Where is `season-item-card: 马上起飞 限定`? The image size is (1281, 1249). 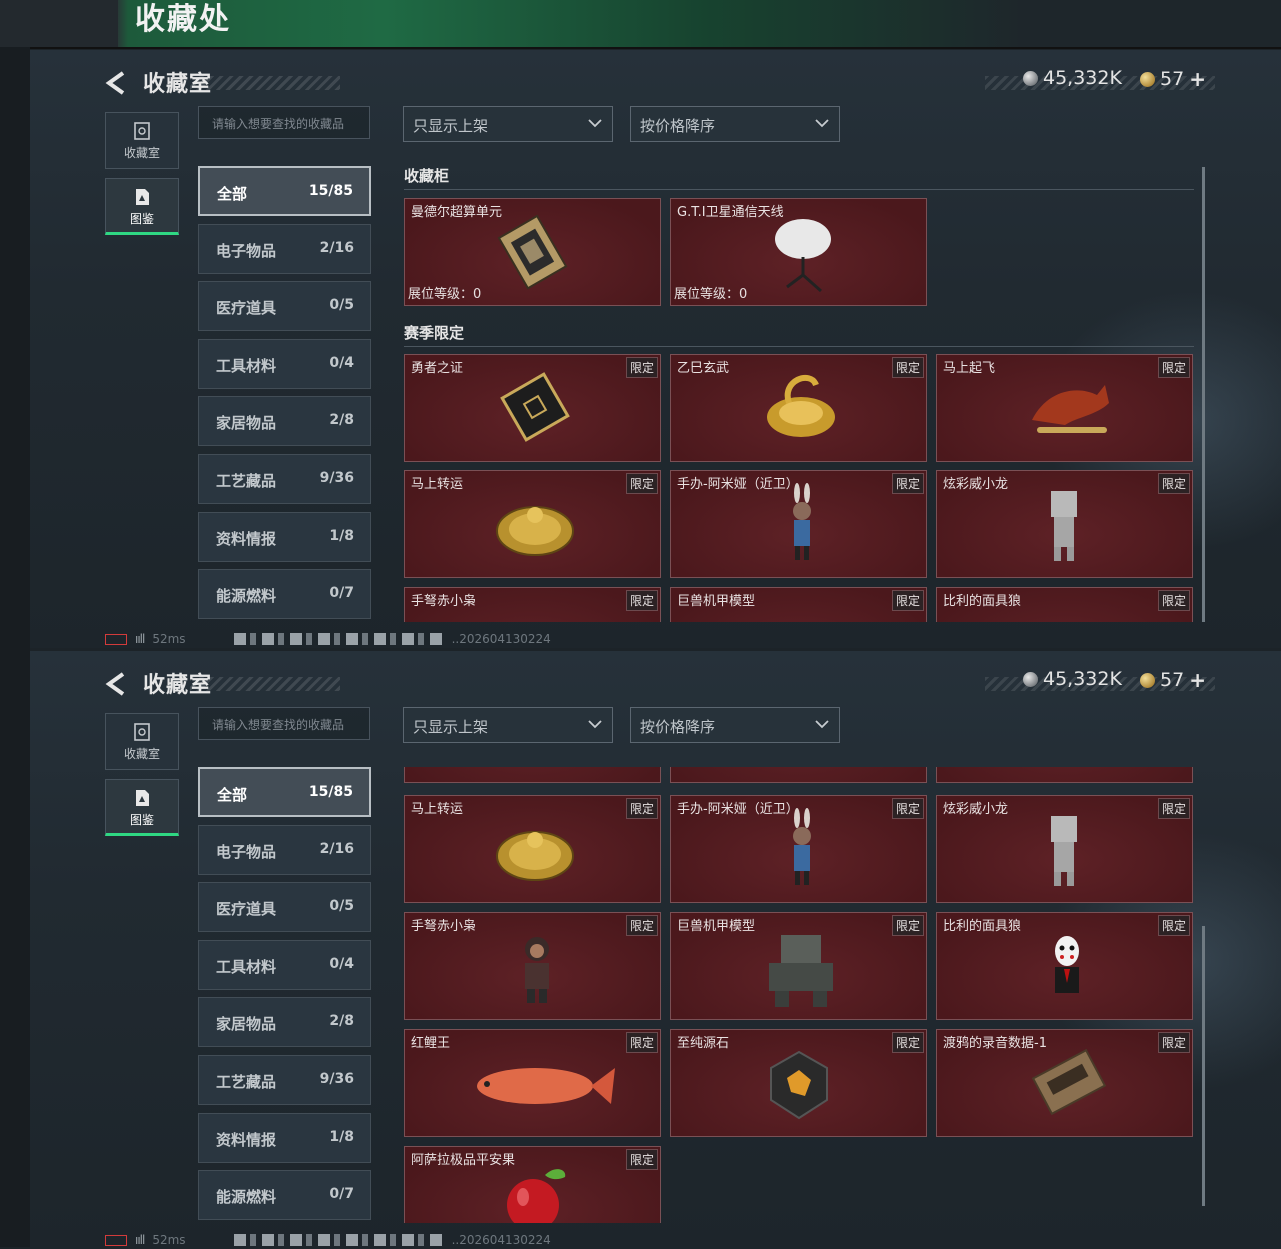
season-item-card: 马上起飞 限定 is located at coordinates (1064, 408).